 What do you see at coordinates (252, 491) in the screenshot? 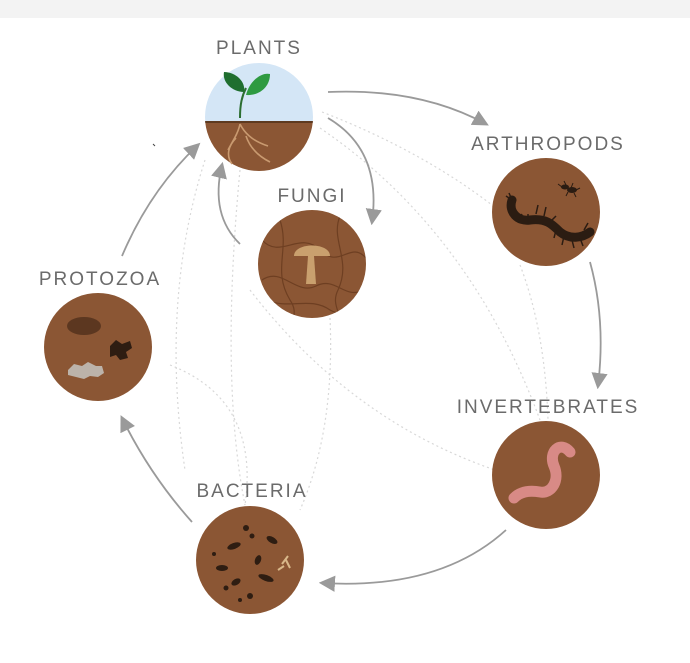
I see `node-label-bacteria: BACTERIA` at bounding box center [252, 491].